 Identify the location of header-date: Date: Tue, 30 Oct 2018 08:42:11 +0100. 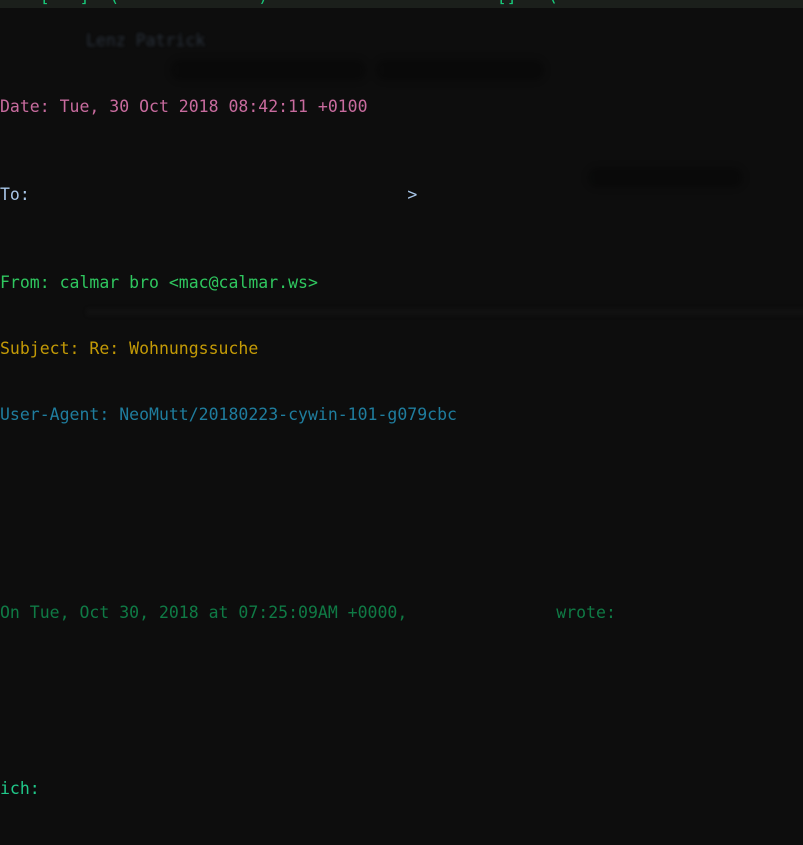
(184, 106).